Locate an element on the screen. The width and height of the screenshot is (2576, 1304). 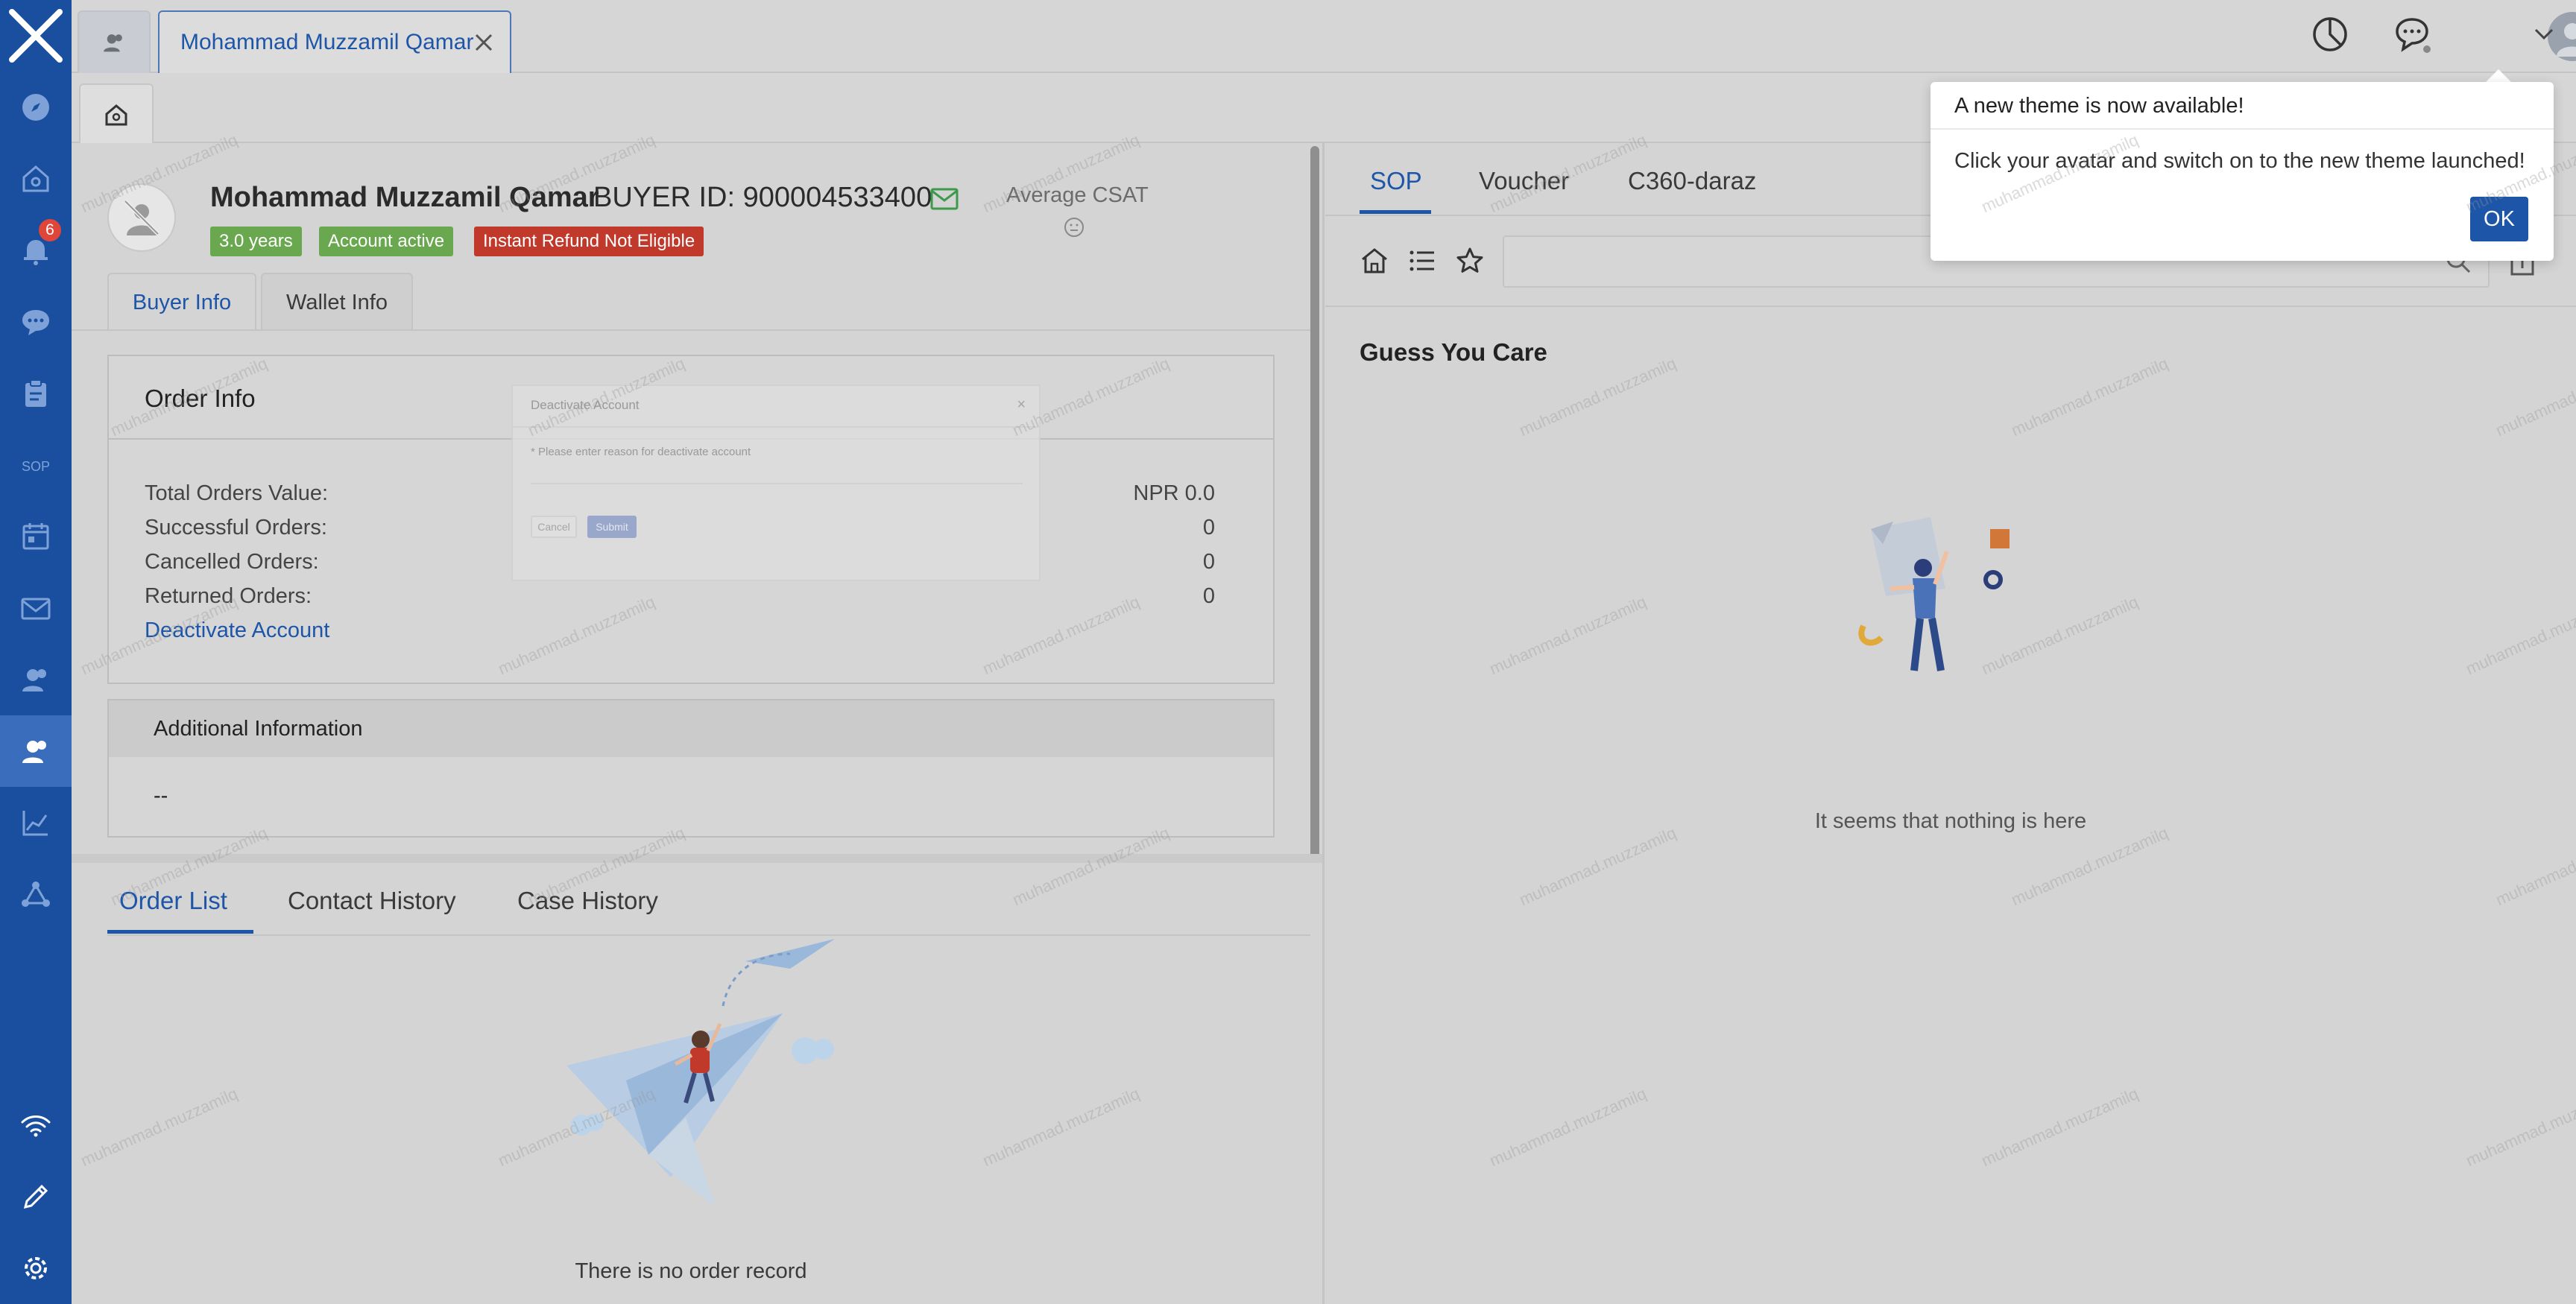
sop-home-button is located at coordinates (1374, 260).